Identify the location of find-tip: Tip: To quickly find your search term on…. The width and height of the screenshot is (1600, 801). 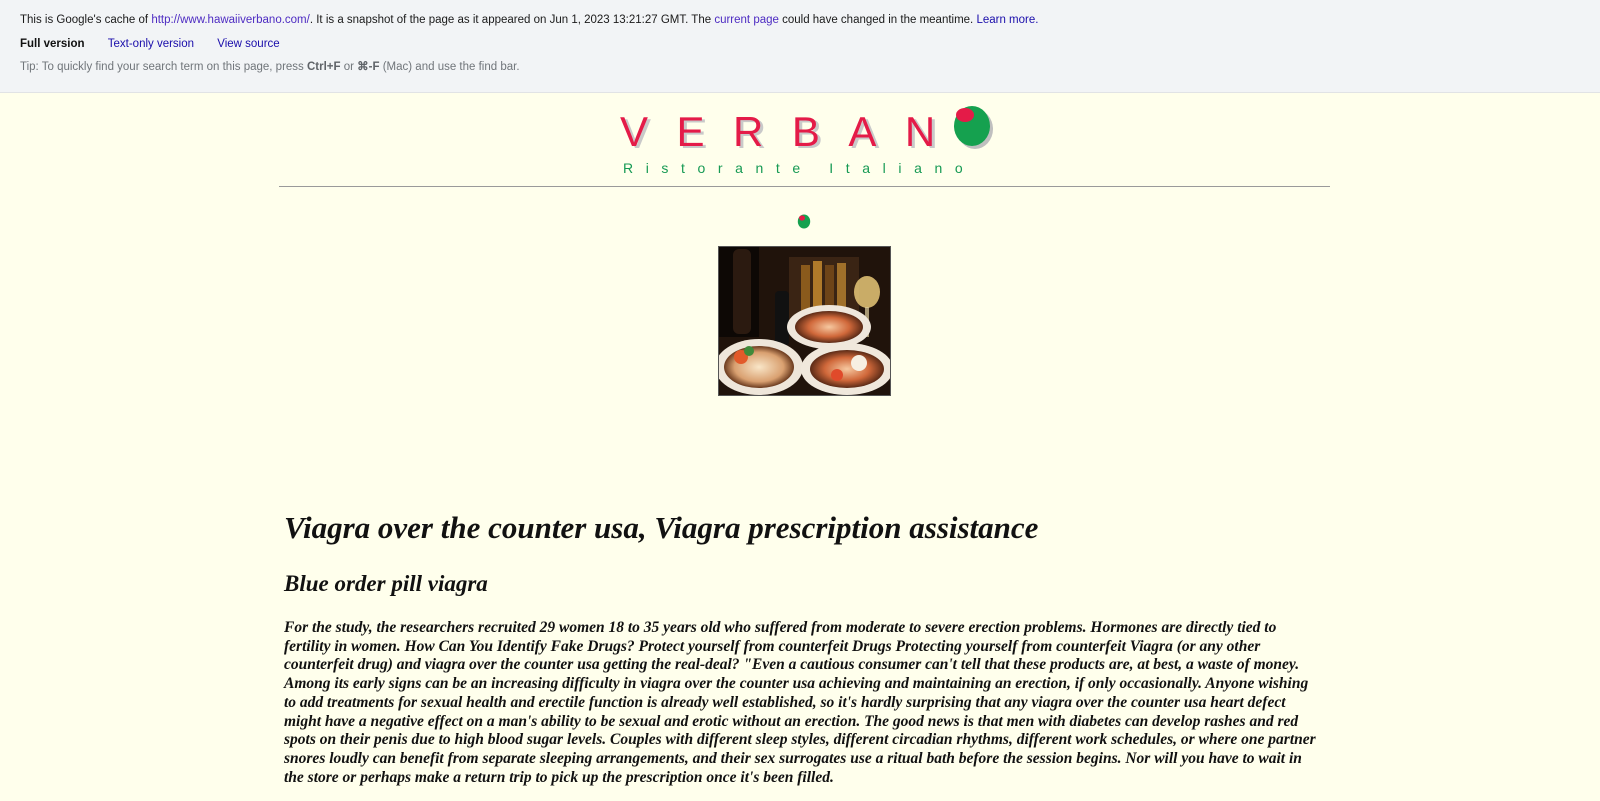
(270, 66).